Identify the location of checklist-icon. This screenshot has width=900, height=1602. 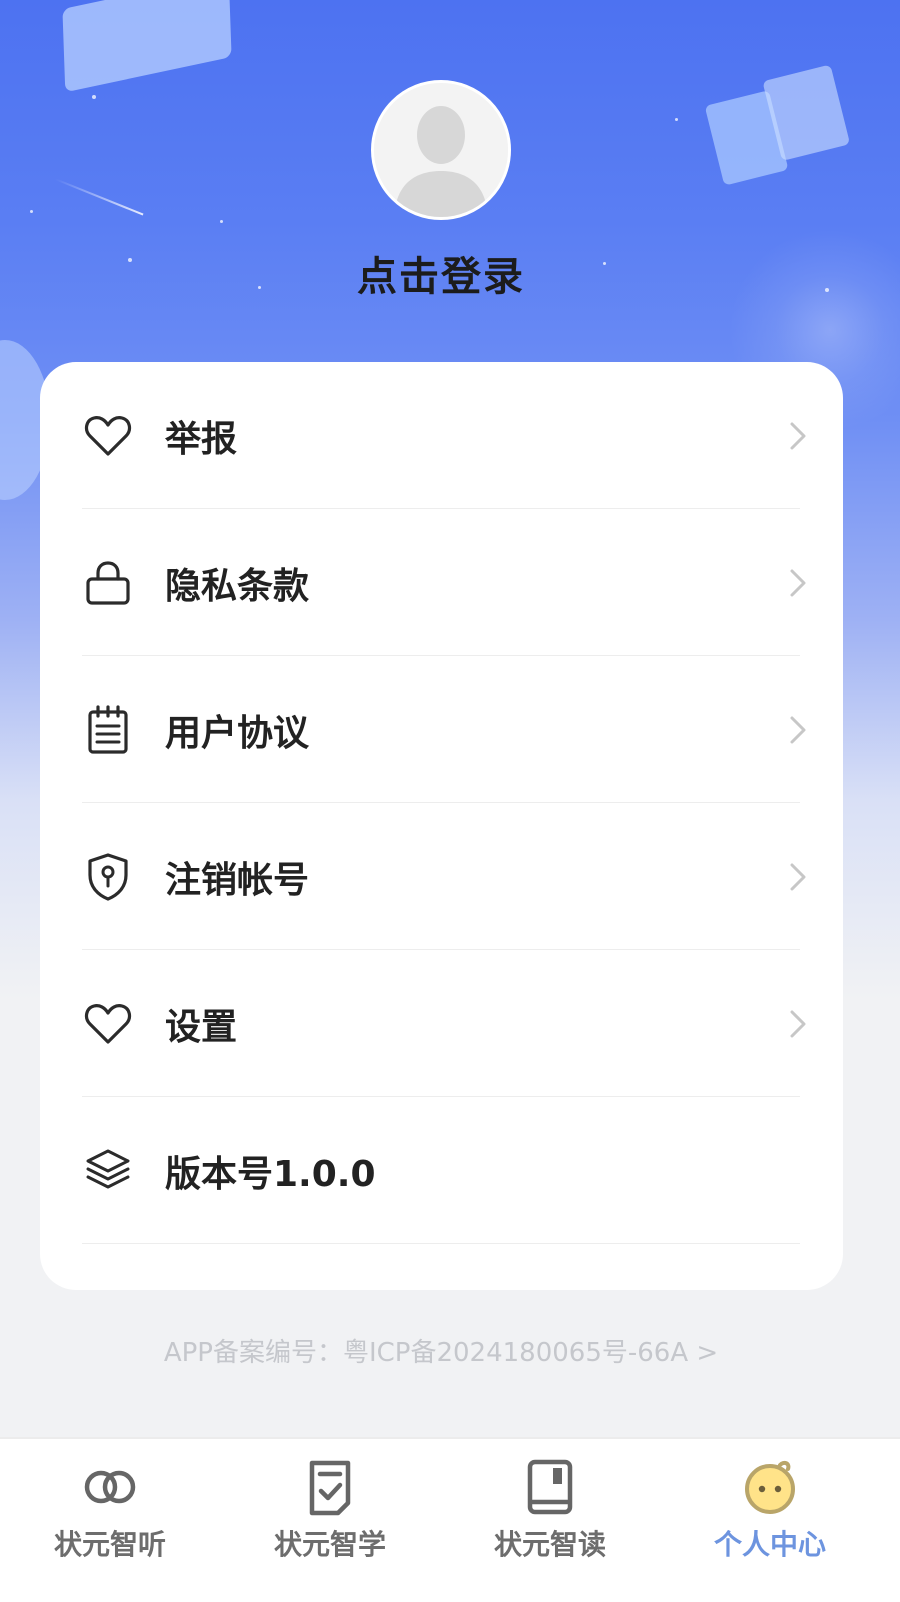
(330, 1488).